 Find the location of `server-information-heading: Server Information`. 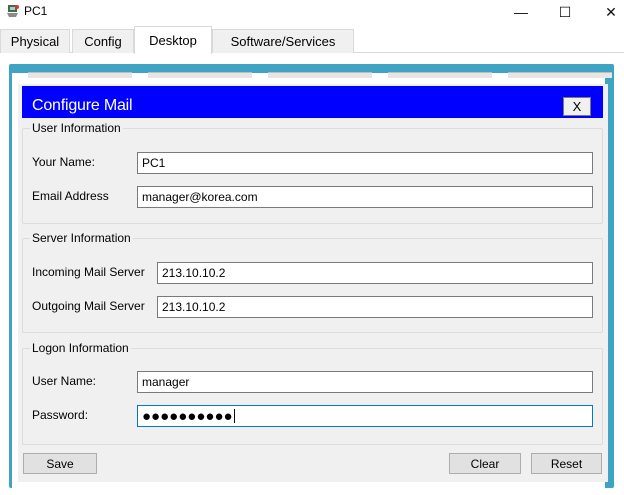

server-information-heading: Server Information is located at coordinates (81, 238).